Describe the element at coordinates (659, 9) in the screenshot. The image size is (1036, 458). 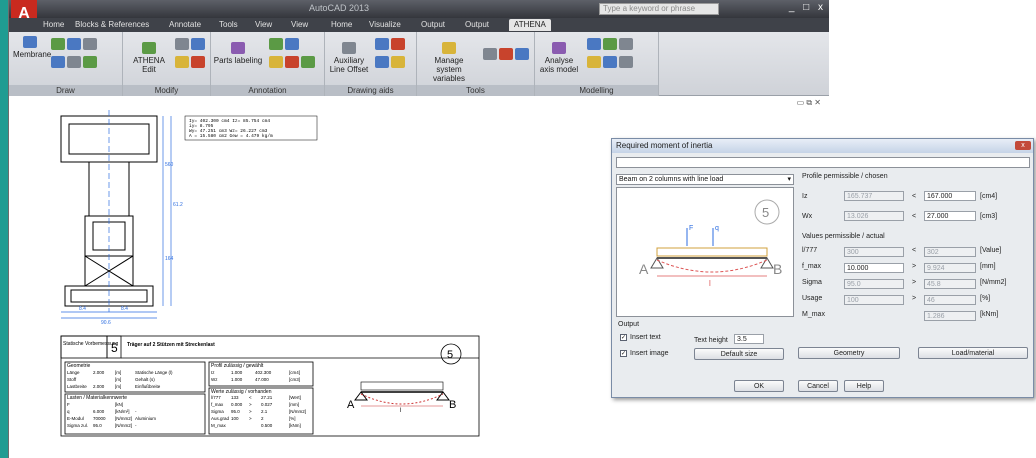
I see `search-input: Type a keyword or phrase` at that location.